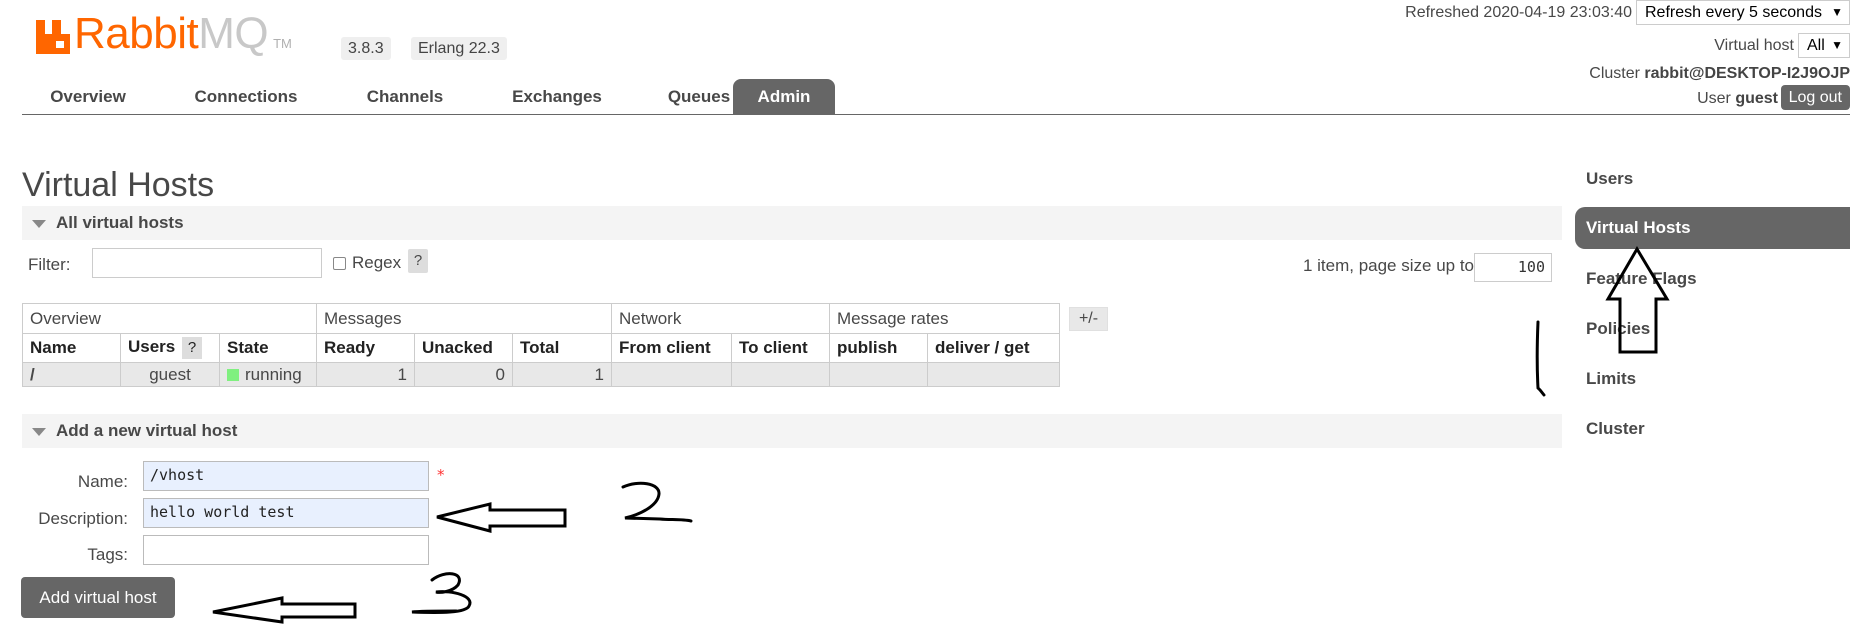 This screenshot has height=636, width=1866. I want to click on tags-field, so click(286, 550).